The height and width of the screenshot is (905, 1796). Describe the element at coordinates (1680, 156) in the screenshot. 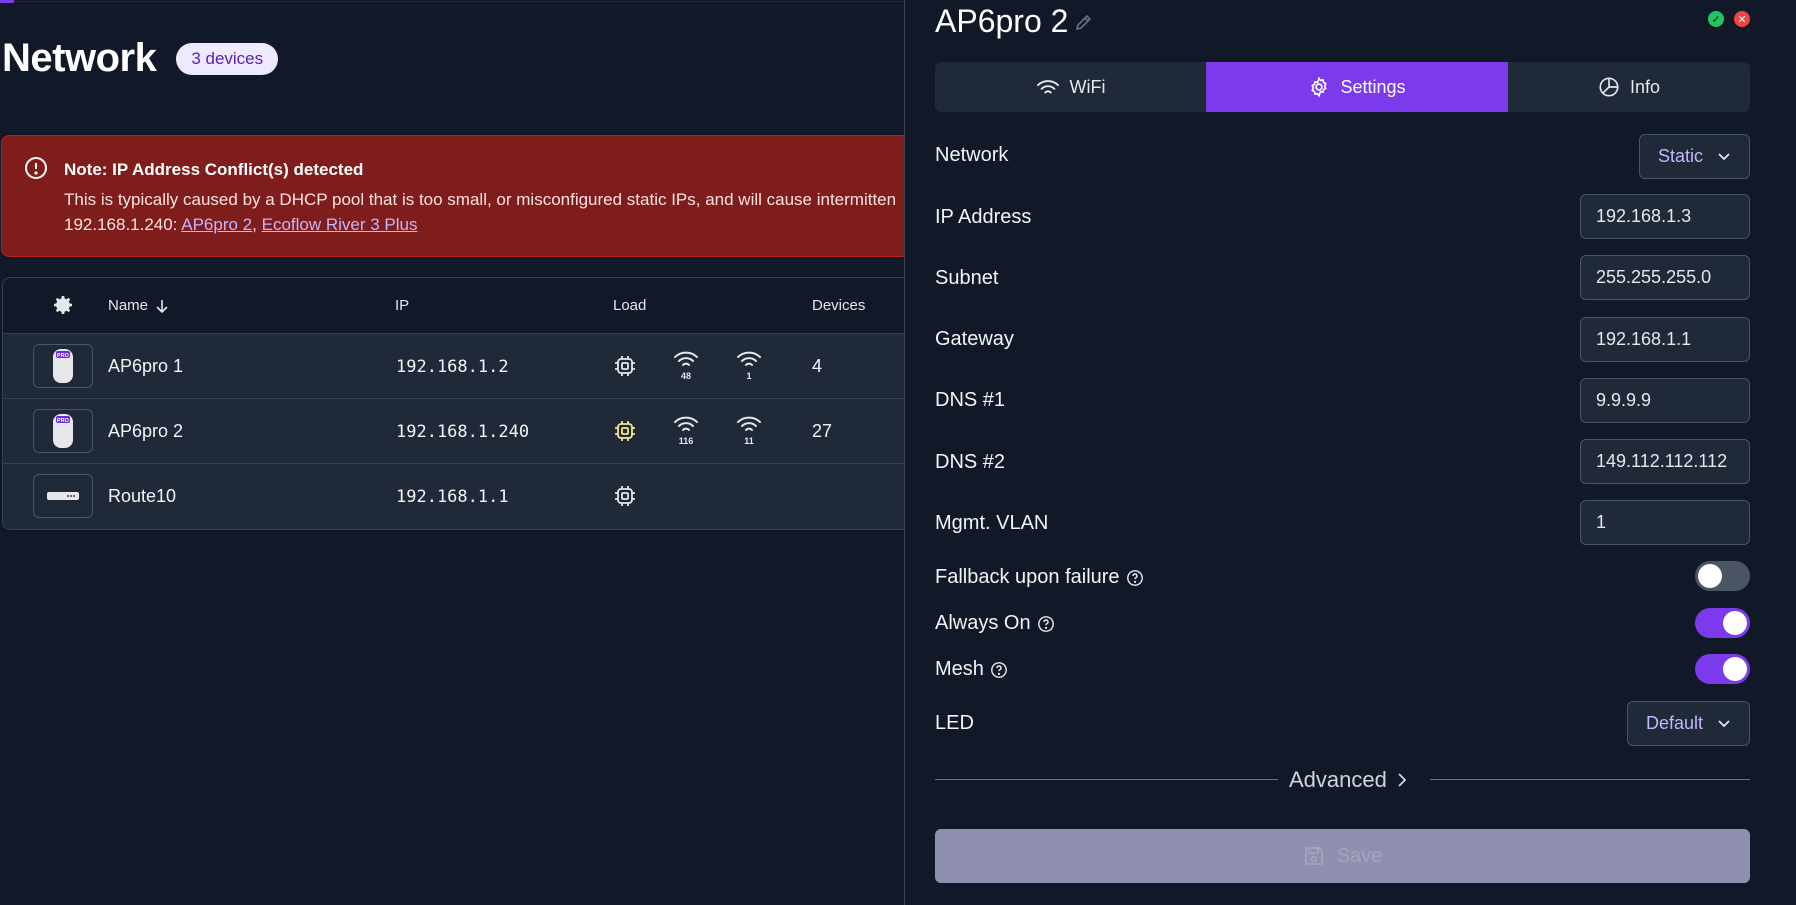

I see `network-mode-value: Static` at that location.